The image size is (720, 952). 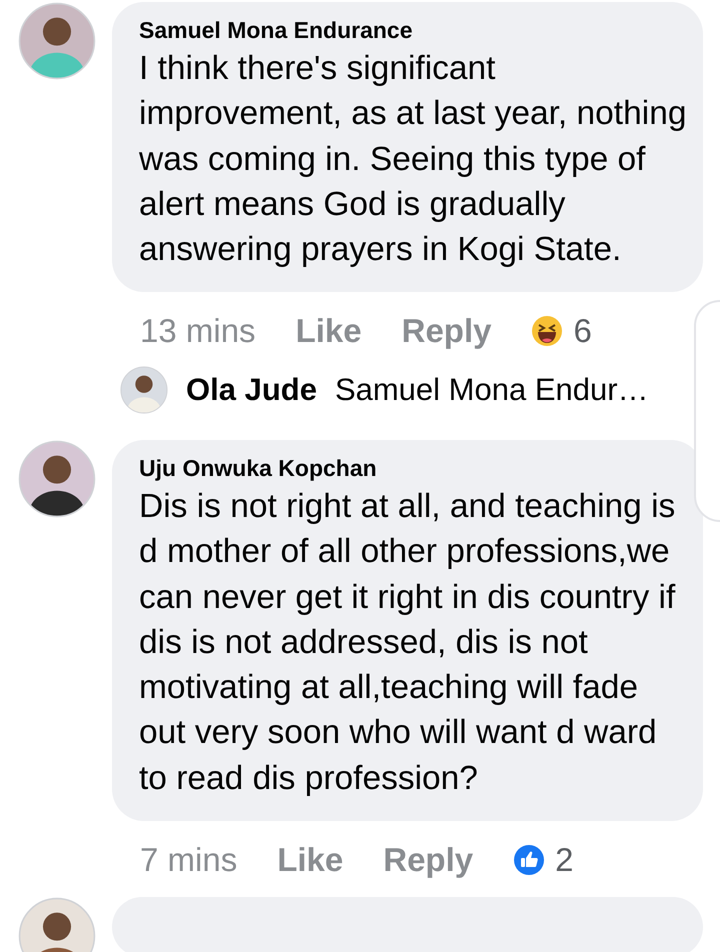 What do you see at coordinates (189, 860) in the screenshot?
I see `timestamp: 7 mins` at bounding box center [189, 860].